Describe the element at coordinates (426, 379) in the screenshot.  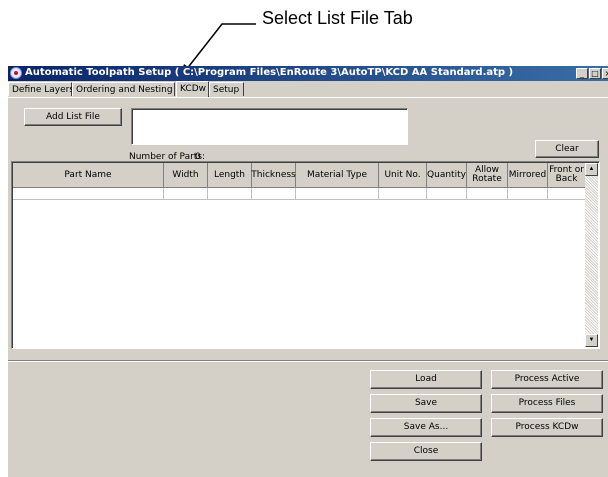
I see `load-button: Load` at that location.